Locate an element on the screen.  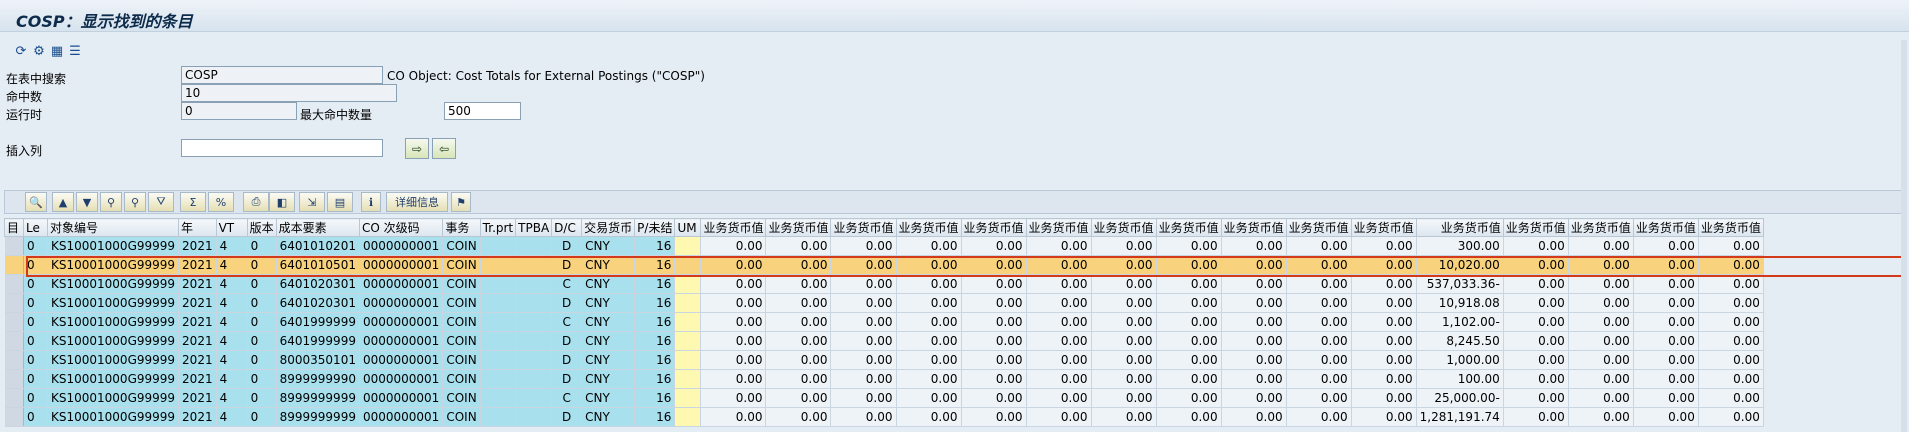
config-icon: ▦ is located at coordinates (57, 51).